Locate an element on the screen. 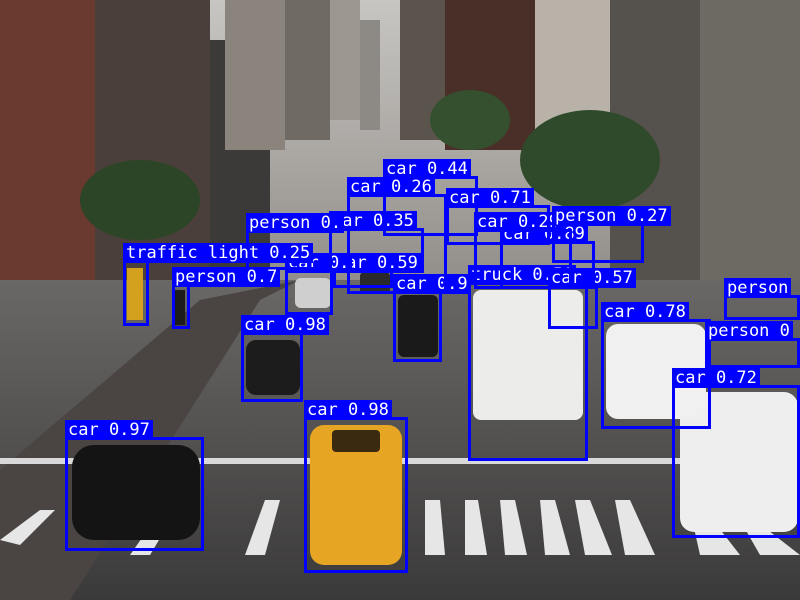 The width and height of the screenshot is (800, 600). detection-label: person 0 is located at coordinates (749, 331).